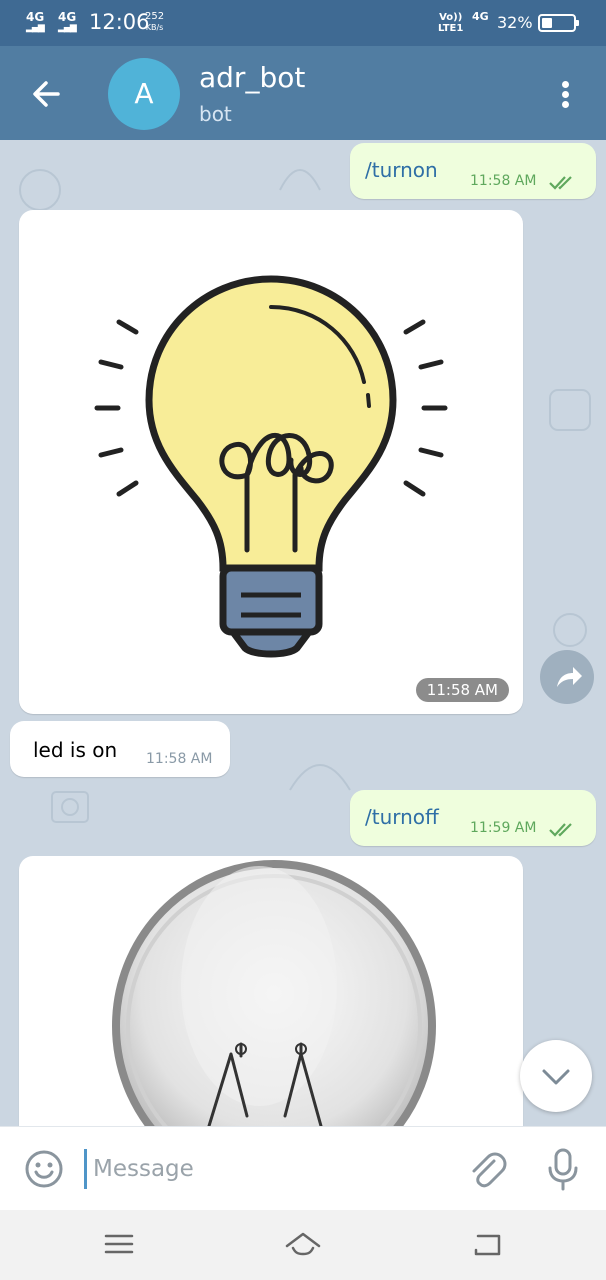  What do you see at coordinates (264, 1169) in the screenshot?
I see `message-input` at bounding box center [264, 1169].